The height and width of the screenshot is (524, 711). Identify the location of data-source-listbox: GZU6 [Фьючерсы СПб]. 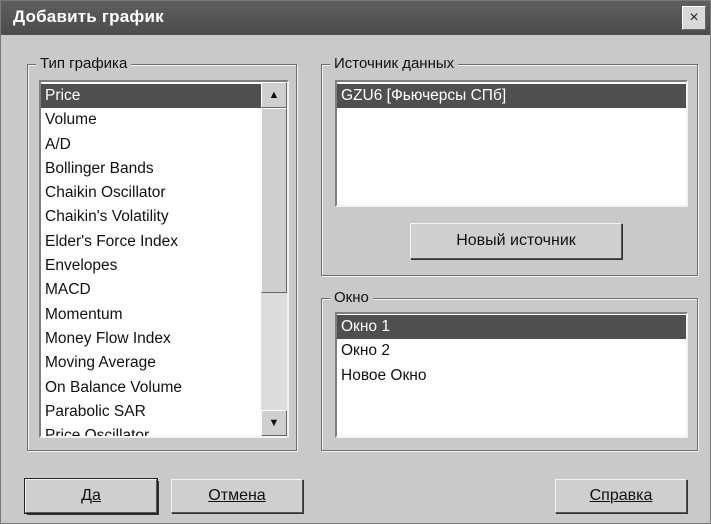
(511, 143).